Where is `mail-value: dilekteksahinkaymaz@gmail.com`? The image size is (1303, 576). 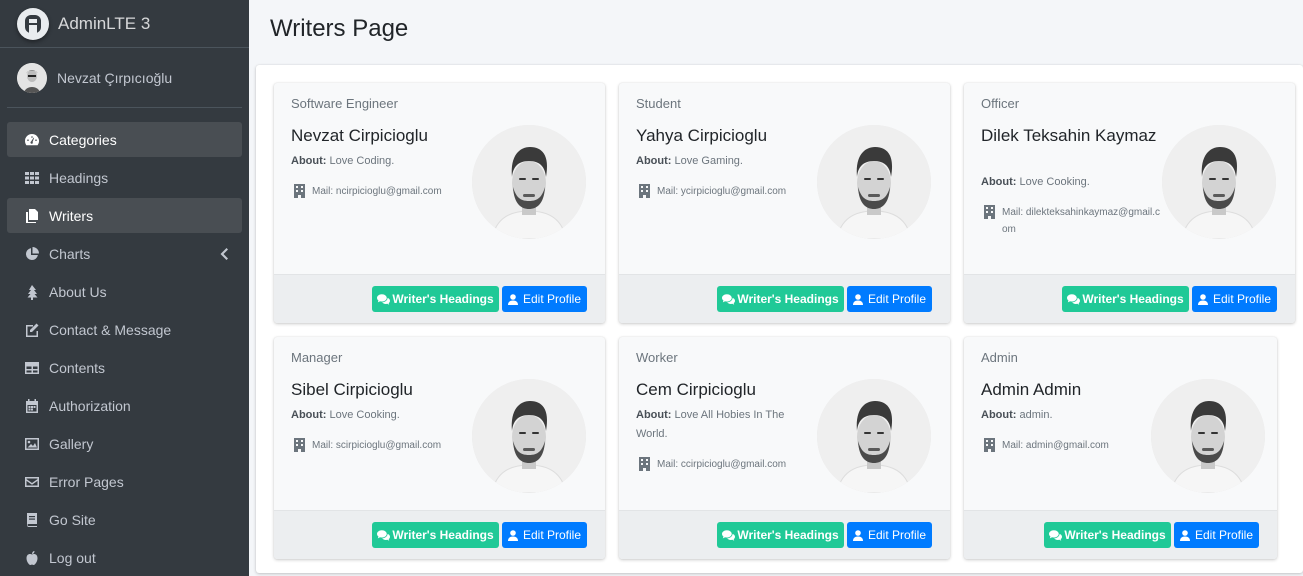
mail-value: dilekteksahinkaymaz@gmail.com is located at coordinates (1081, 221).